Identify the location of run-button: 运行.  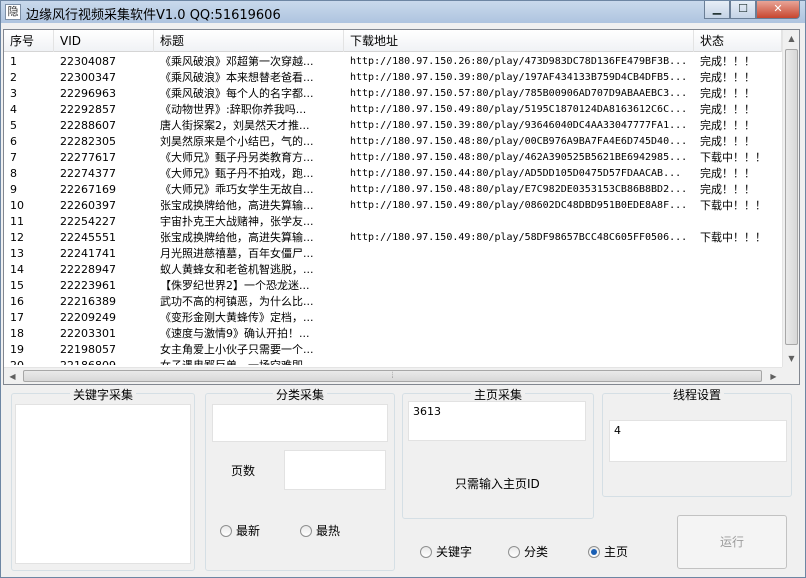
(732, 542).